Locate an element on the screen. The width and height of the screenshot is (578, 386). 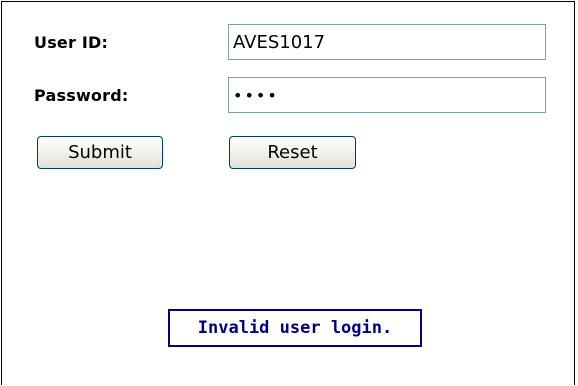
error-message: Invalid user login. is located at coordinates (295, 328).